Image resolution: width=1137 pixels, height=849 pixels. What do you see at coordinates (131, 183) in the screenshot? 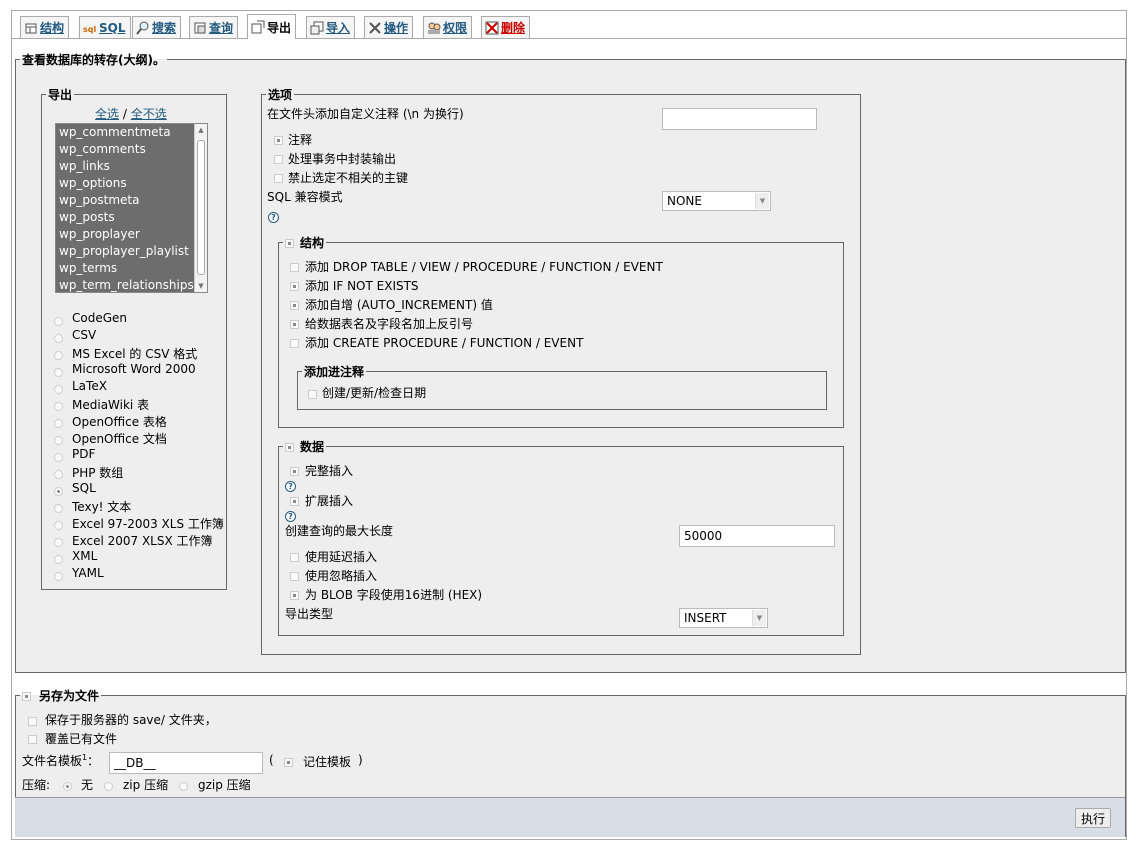
I see `table-item: wp_options` at bounding box center [131, 183].